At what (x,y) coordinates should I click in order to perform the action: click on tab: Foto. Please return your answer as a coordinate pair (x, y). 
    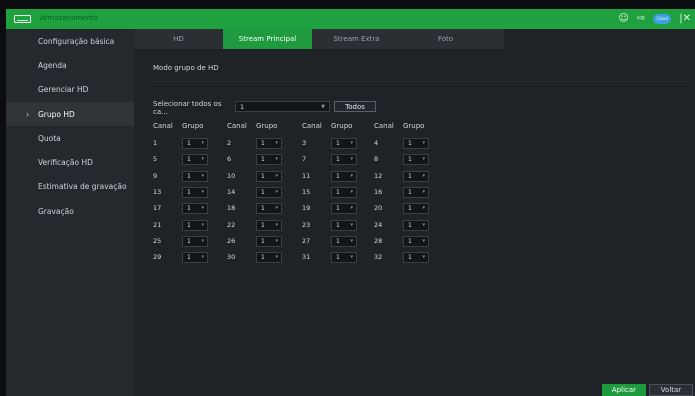
    Looking at the image, I should click on (445, 39).